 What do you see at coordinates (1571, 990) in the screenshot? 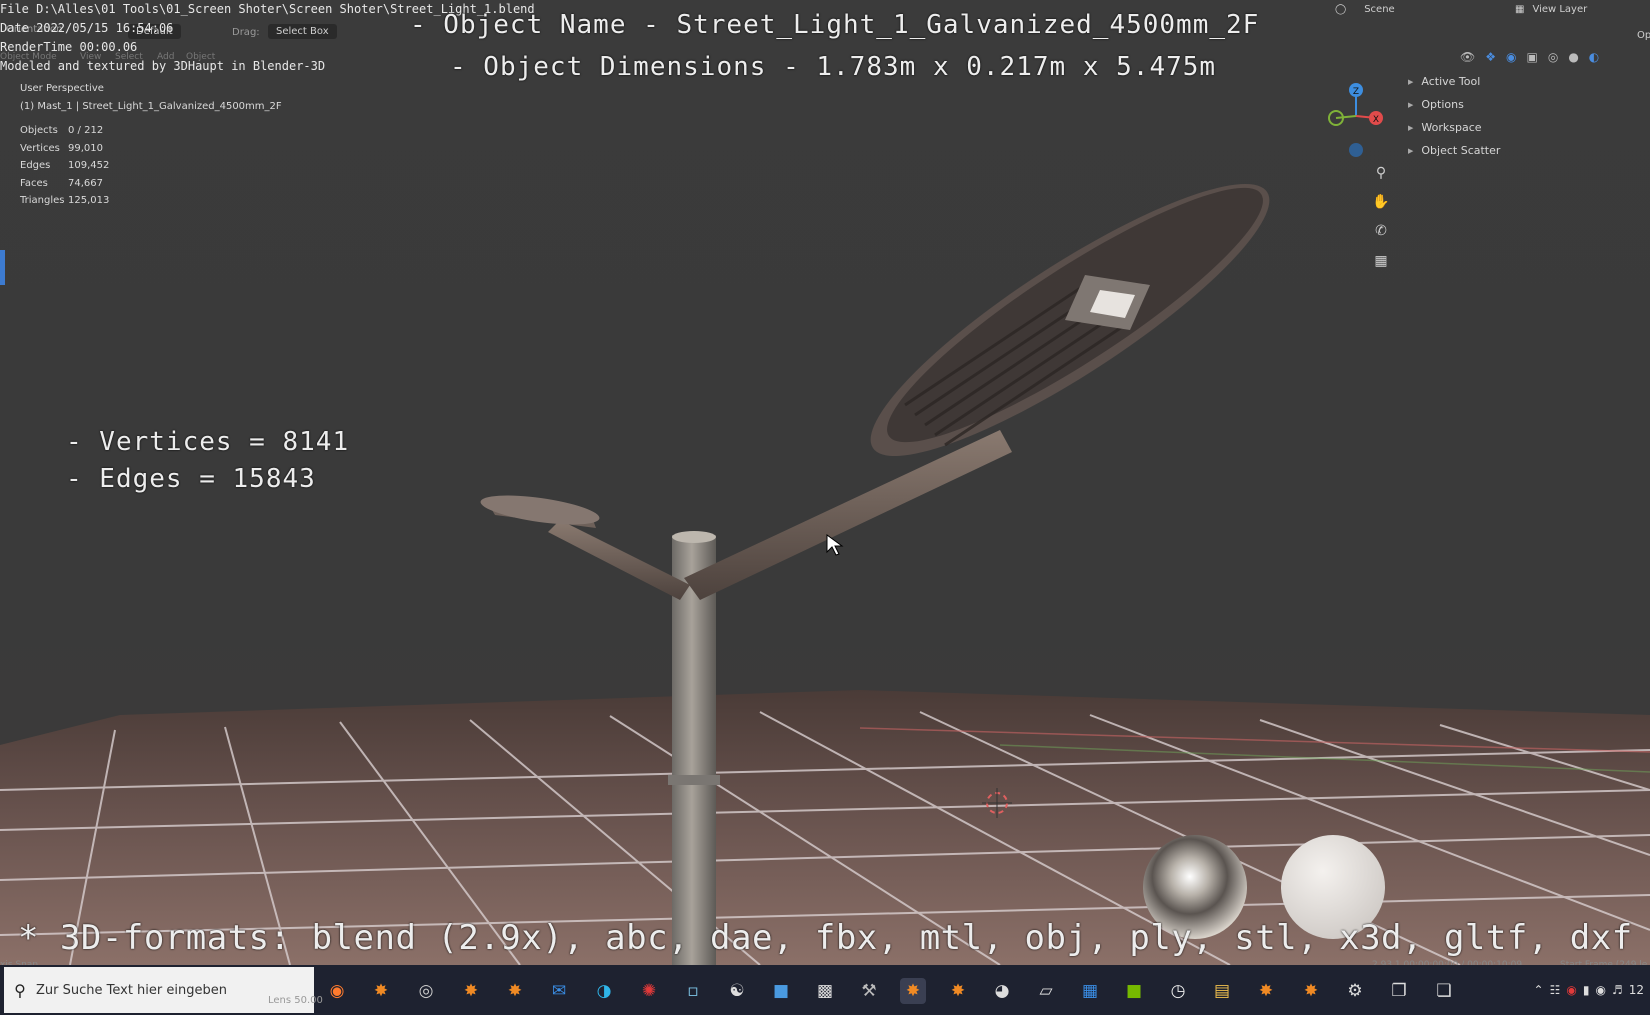
I see `antivirus-icon: ◉` at bounding box center [1571, 990].